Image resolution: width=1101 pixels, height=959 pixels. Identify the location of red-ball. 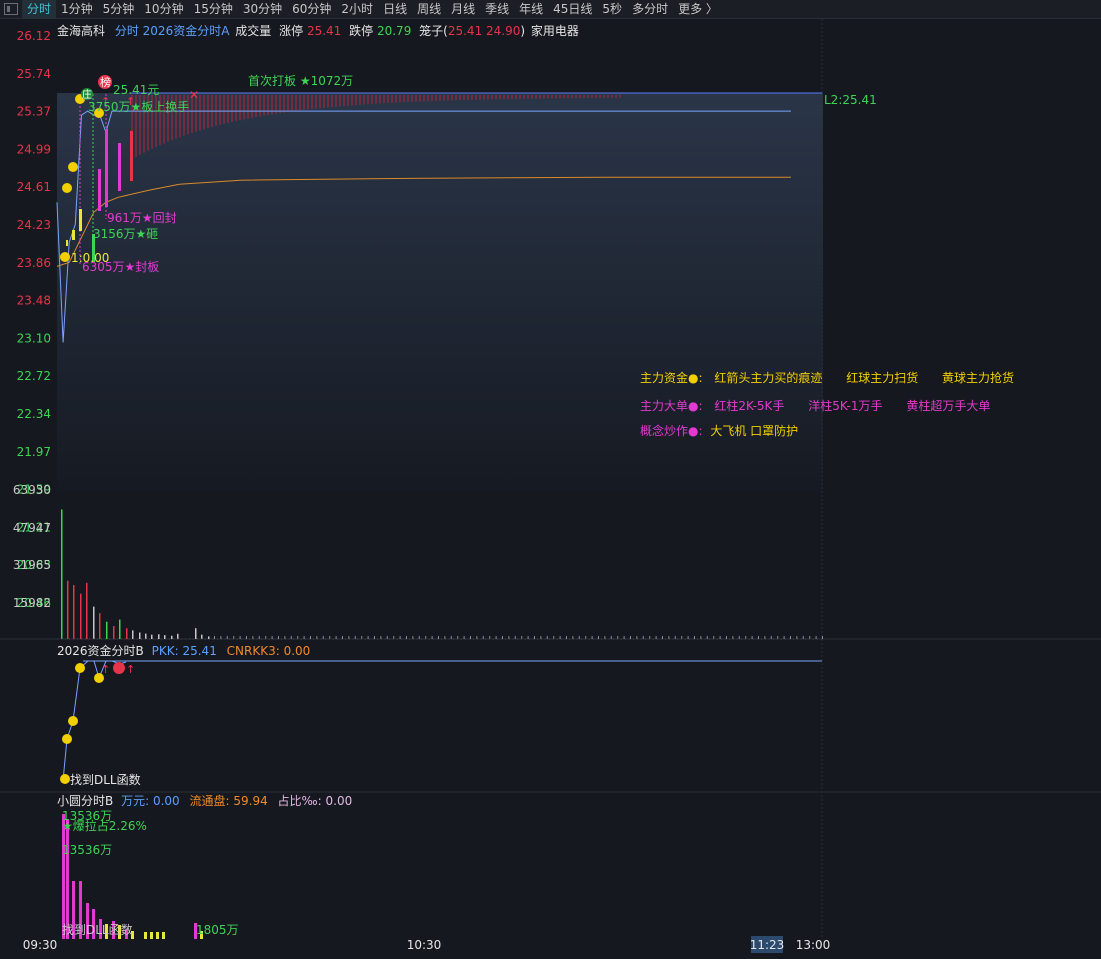
(119, 668).